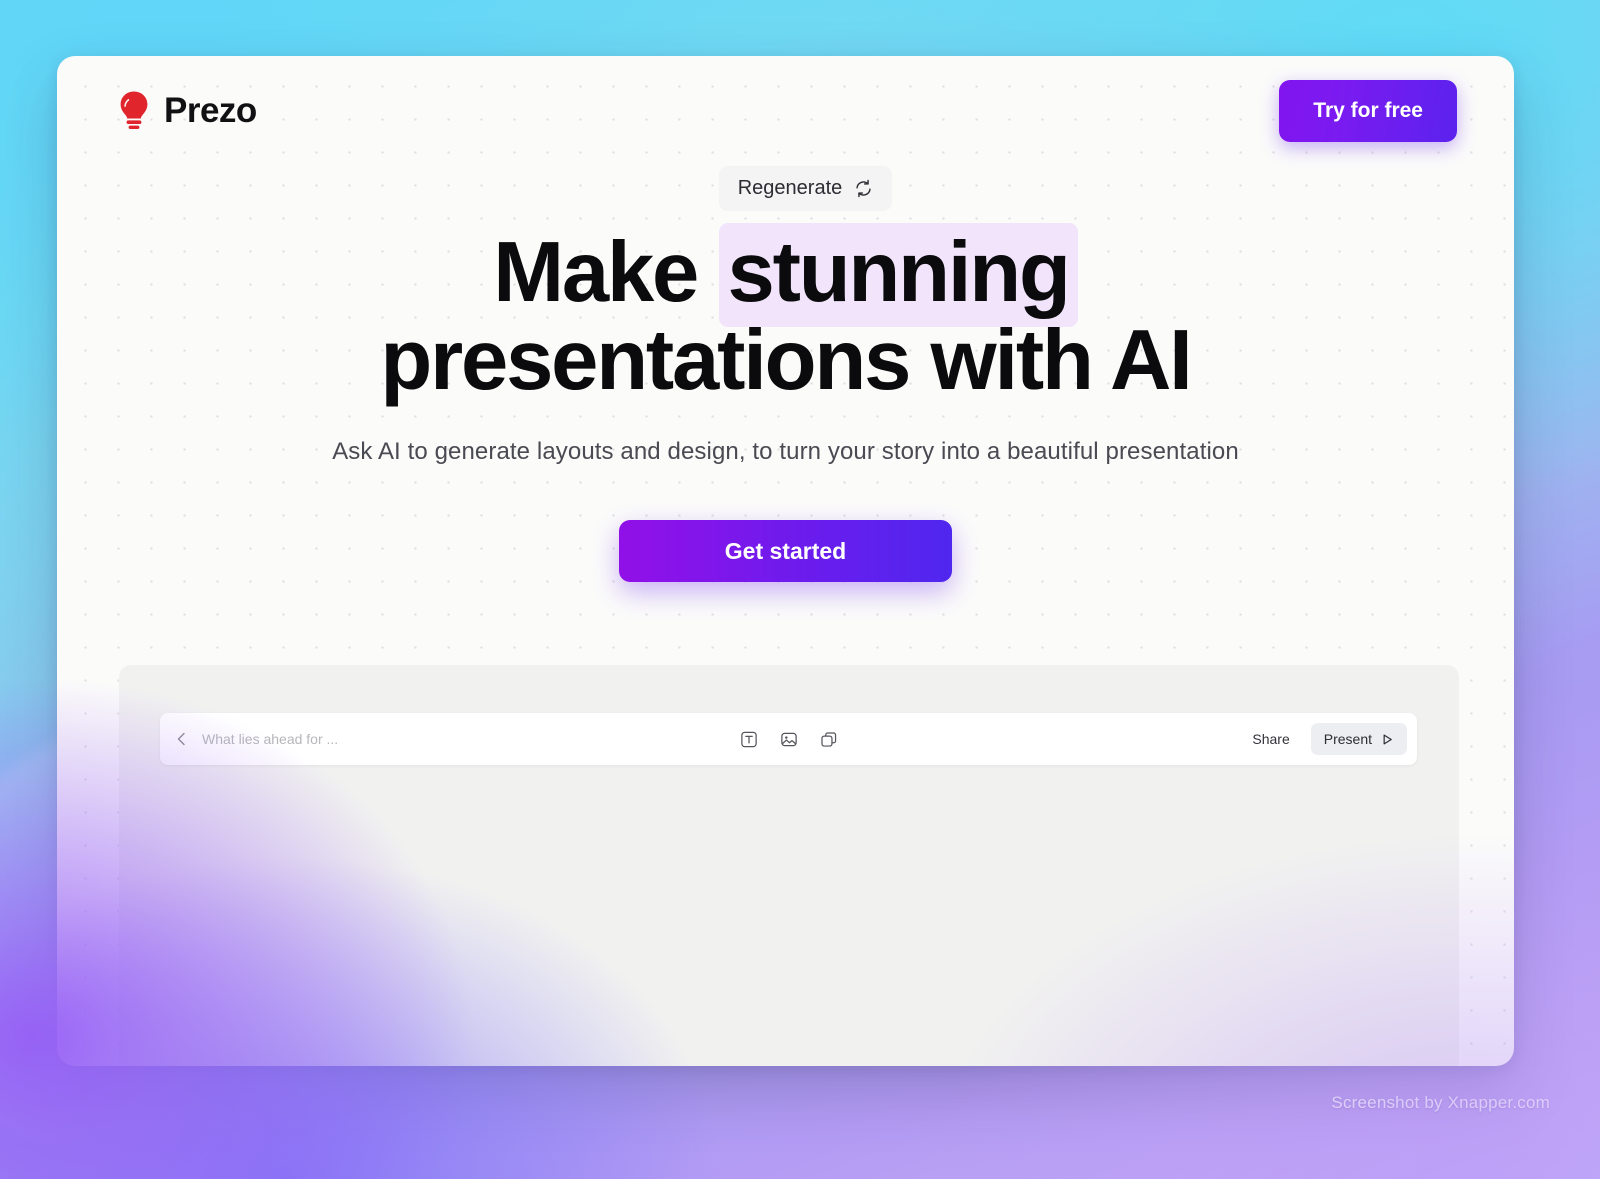 The height and width of the screenshot is (1179, 1600). I want to click on toolbar-center-group, so click(788, 739).